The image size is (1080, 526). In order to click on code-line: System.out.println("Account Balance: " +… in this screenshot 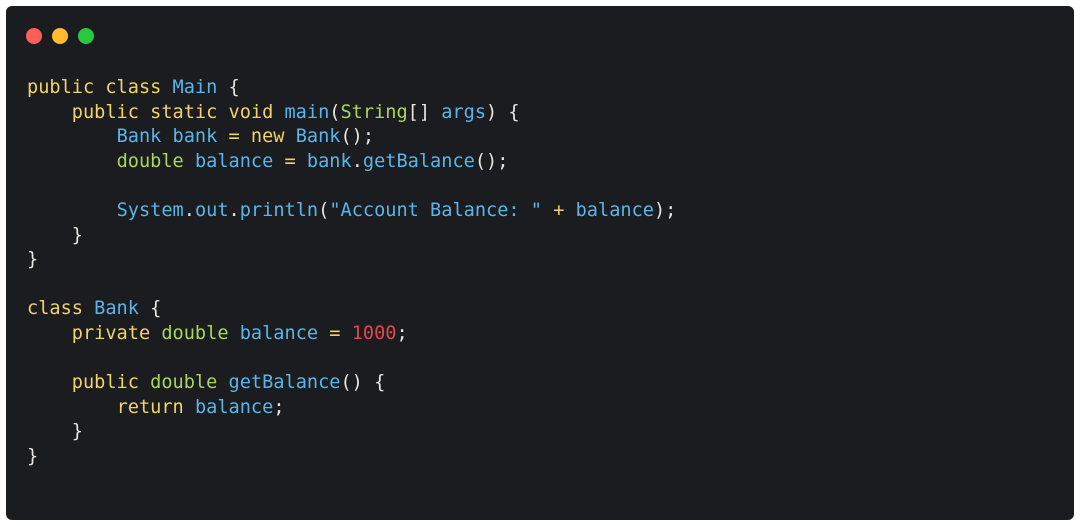, I will do `click(352, 211)`.